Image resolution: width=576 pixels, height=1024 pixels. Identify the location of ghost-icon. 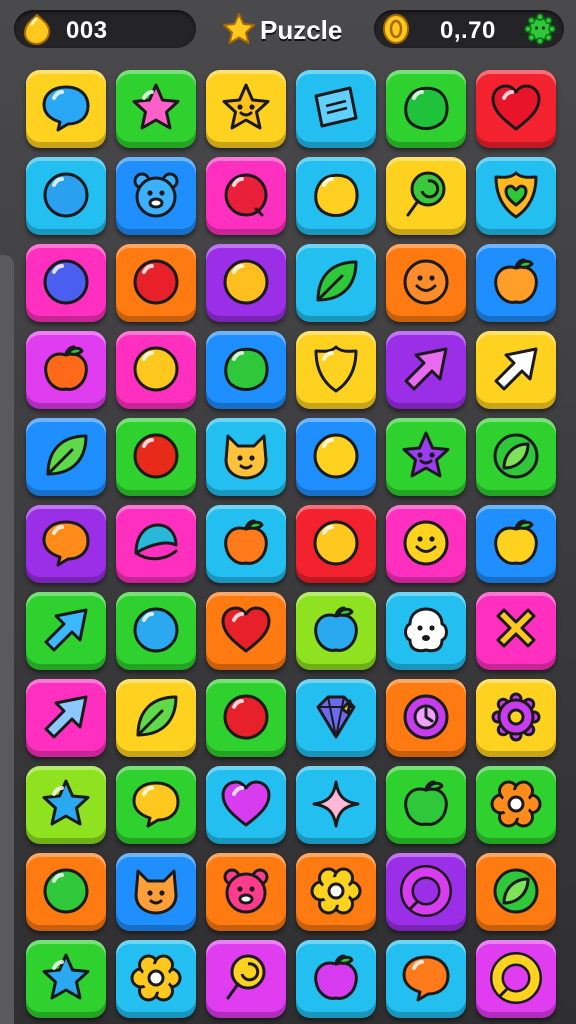
(426, 630).